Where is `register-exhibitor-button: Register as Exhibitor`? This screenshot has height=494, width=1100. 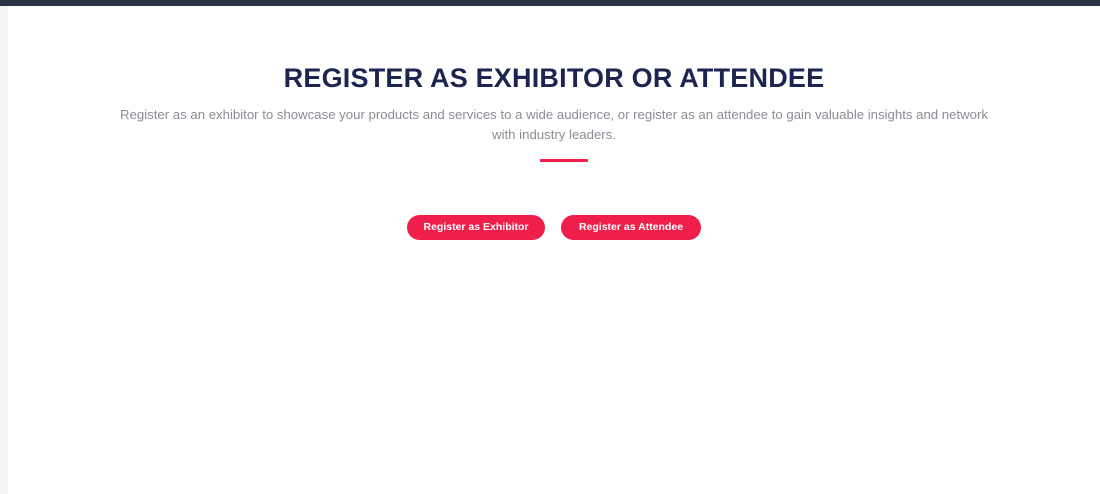 register-exhibitor-button: Register as Exhibitor is located at coordinates (476, 227).